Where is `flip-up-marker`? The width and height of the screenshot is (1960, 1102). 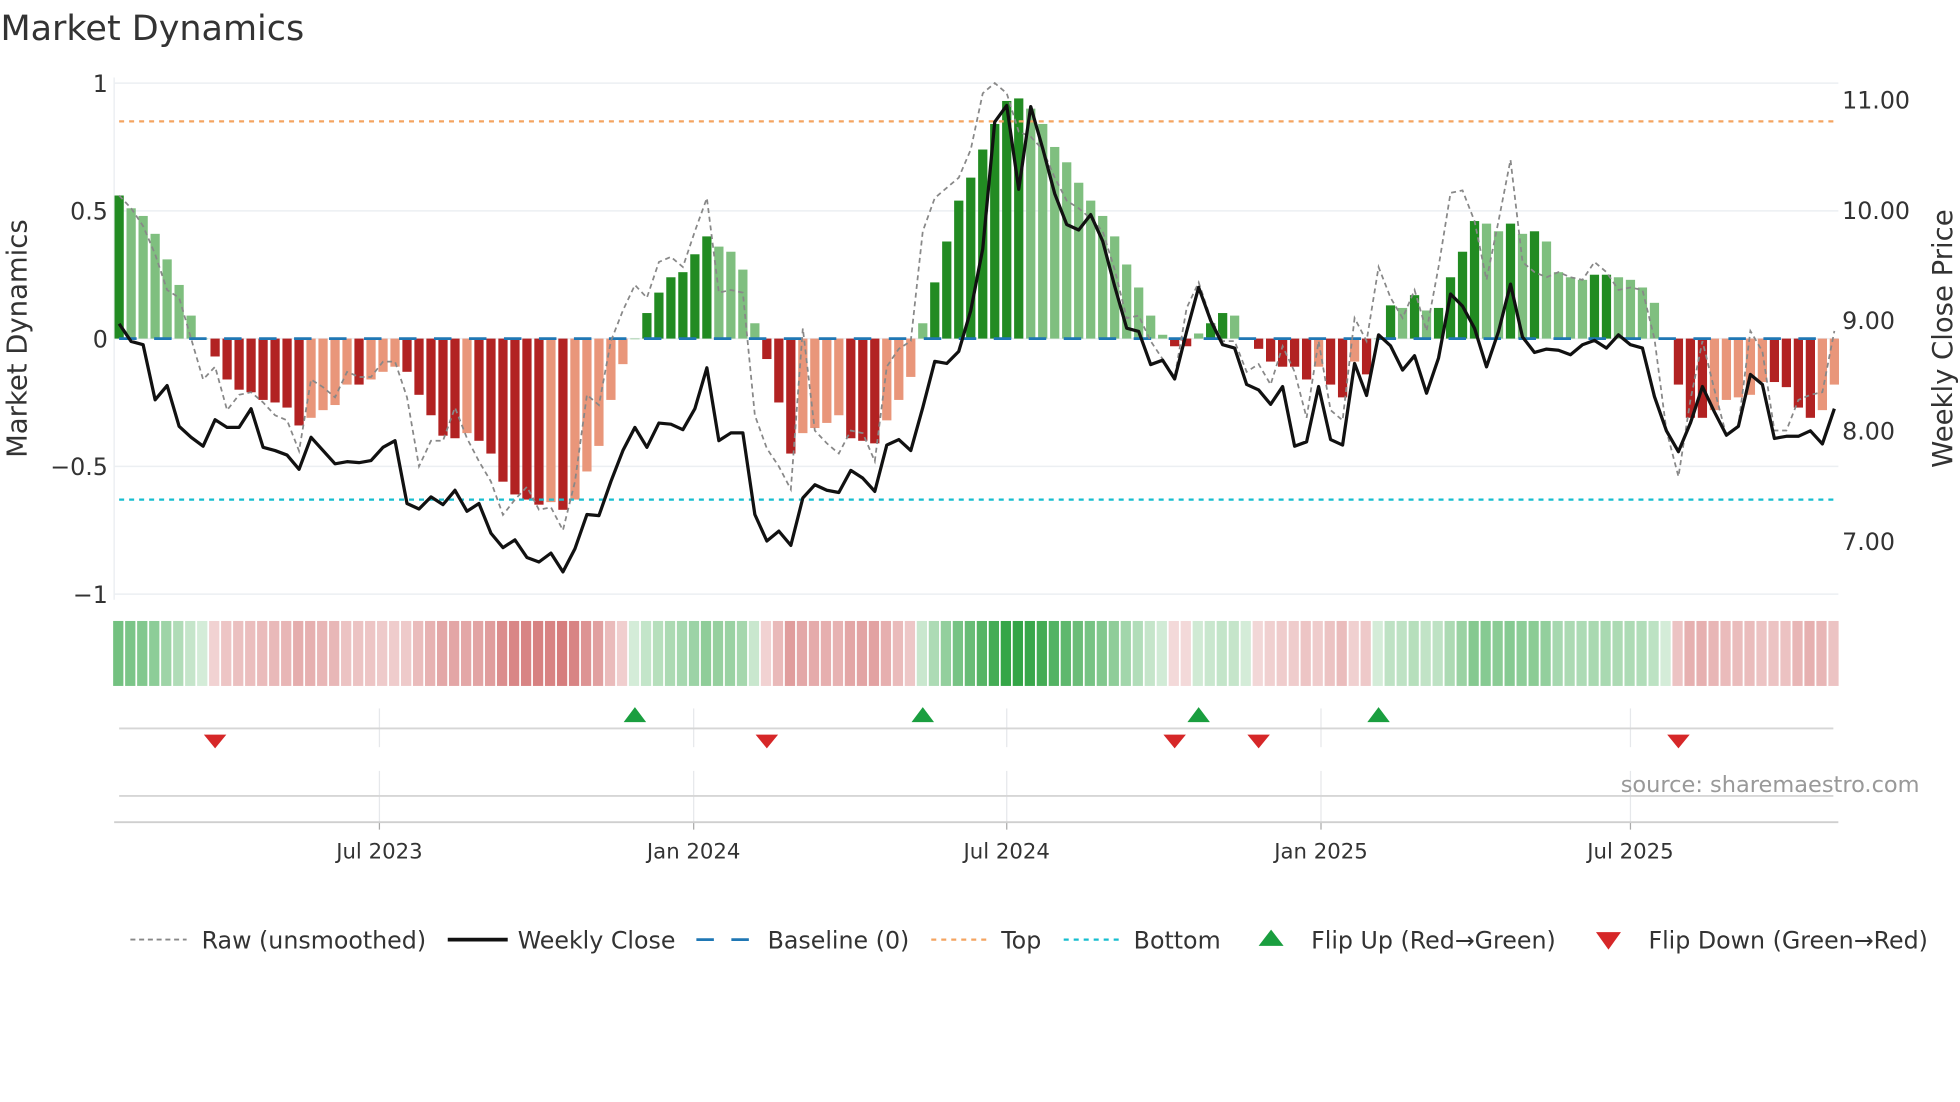
flip-up-marker is located at coordinates (923, 715).